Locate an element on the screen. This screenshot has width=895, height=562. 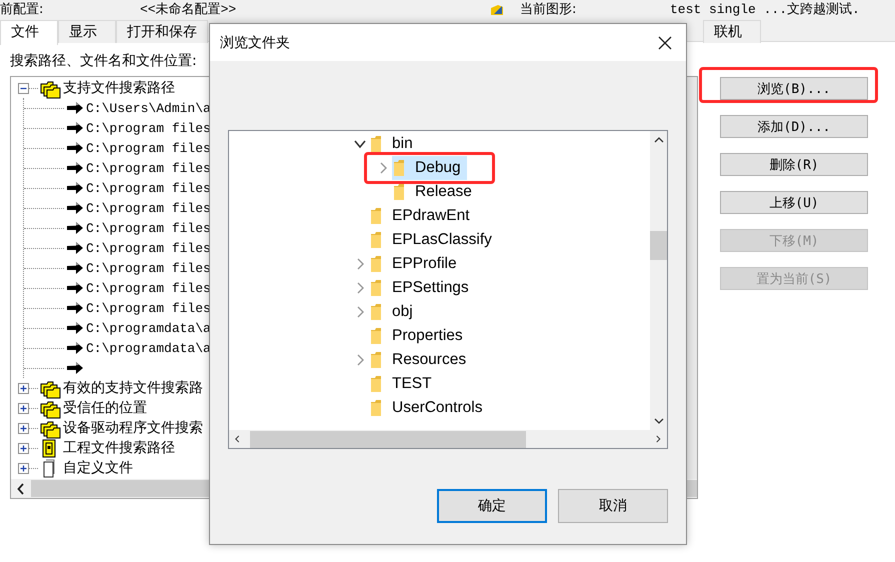
tab: 打开和保存 is located at coordinates (162, 31).